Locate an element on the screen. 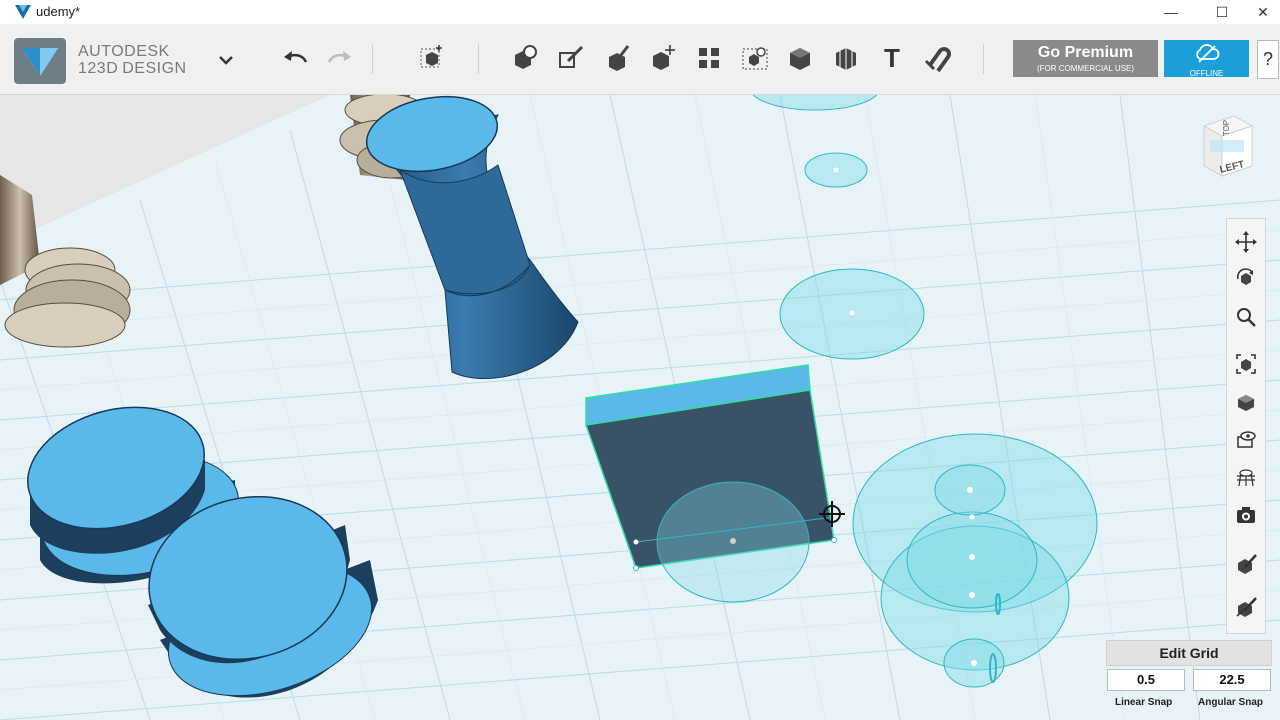  window-titlebar: udemy* — ☐ ✕ is located at coordinates (640, 12).